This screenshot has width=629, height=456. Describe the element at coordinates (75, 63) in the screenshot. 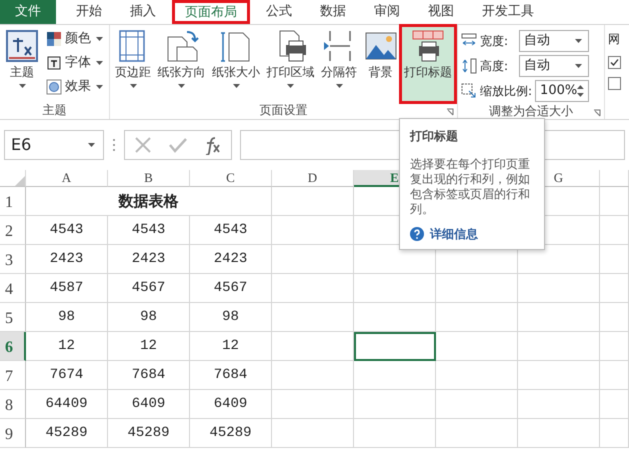

I see `theme-option-button: 字体` at that location.